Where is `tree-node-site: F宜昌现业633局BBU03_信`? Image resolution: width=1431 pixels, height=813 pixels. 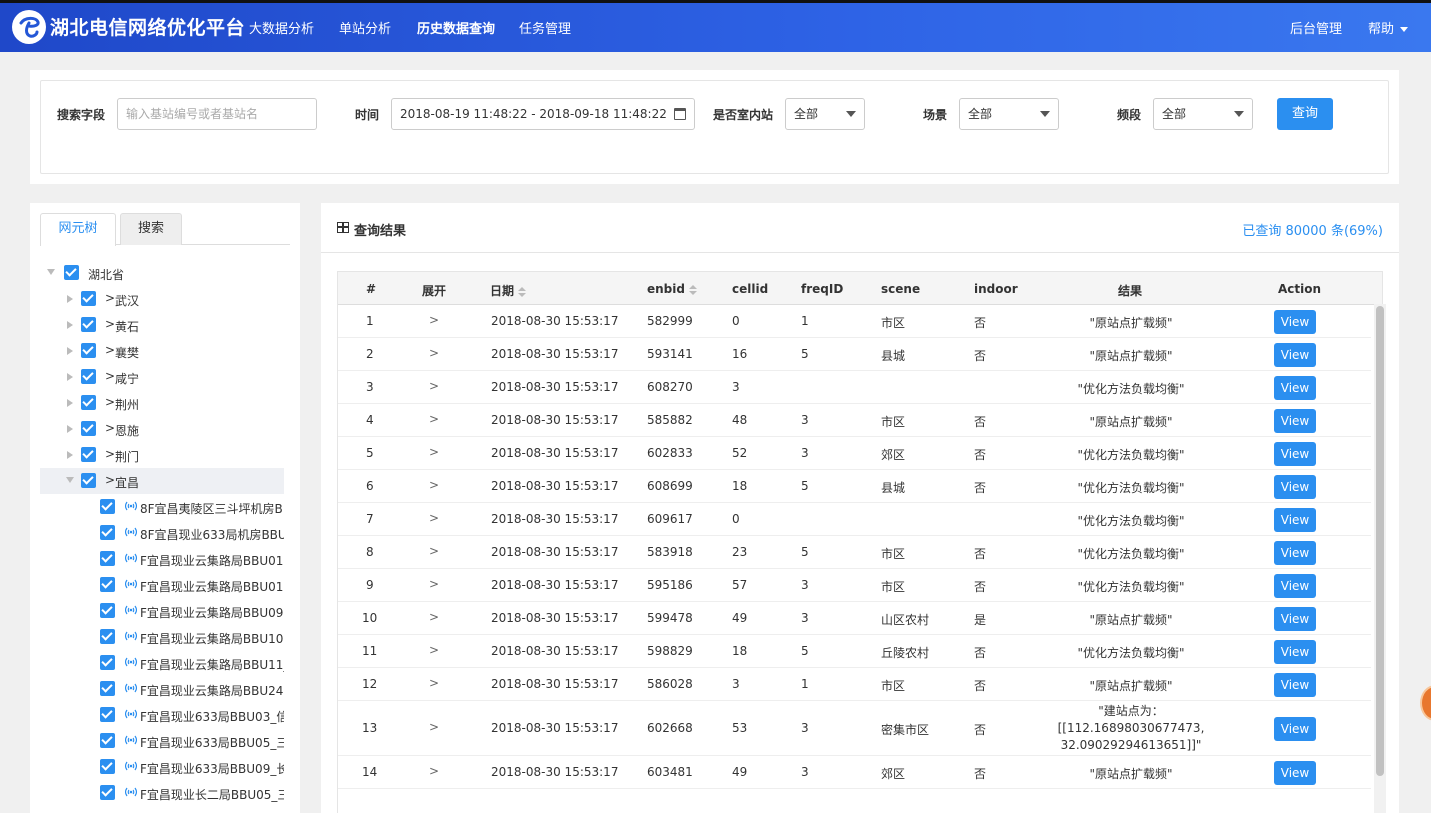 tree-node-site: F宜昌现业633局BBU03_信 is located at coordinates (162, 715).